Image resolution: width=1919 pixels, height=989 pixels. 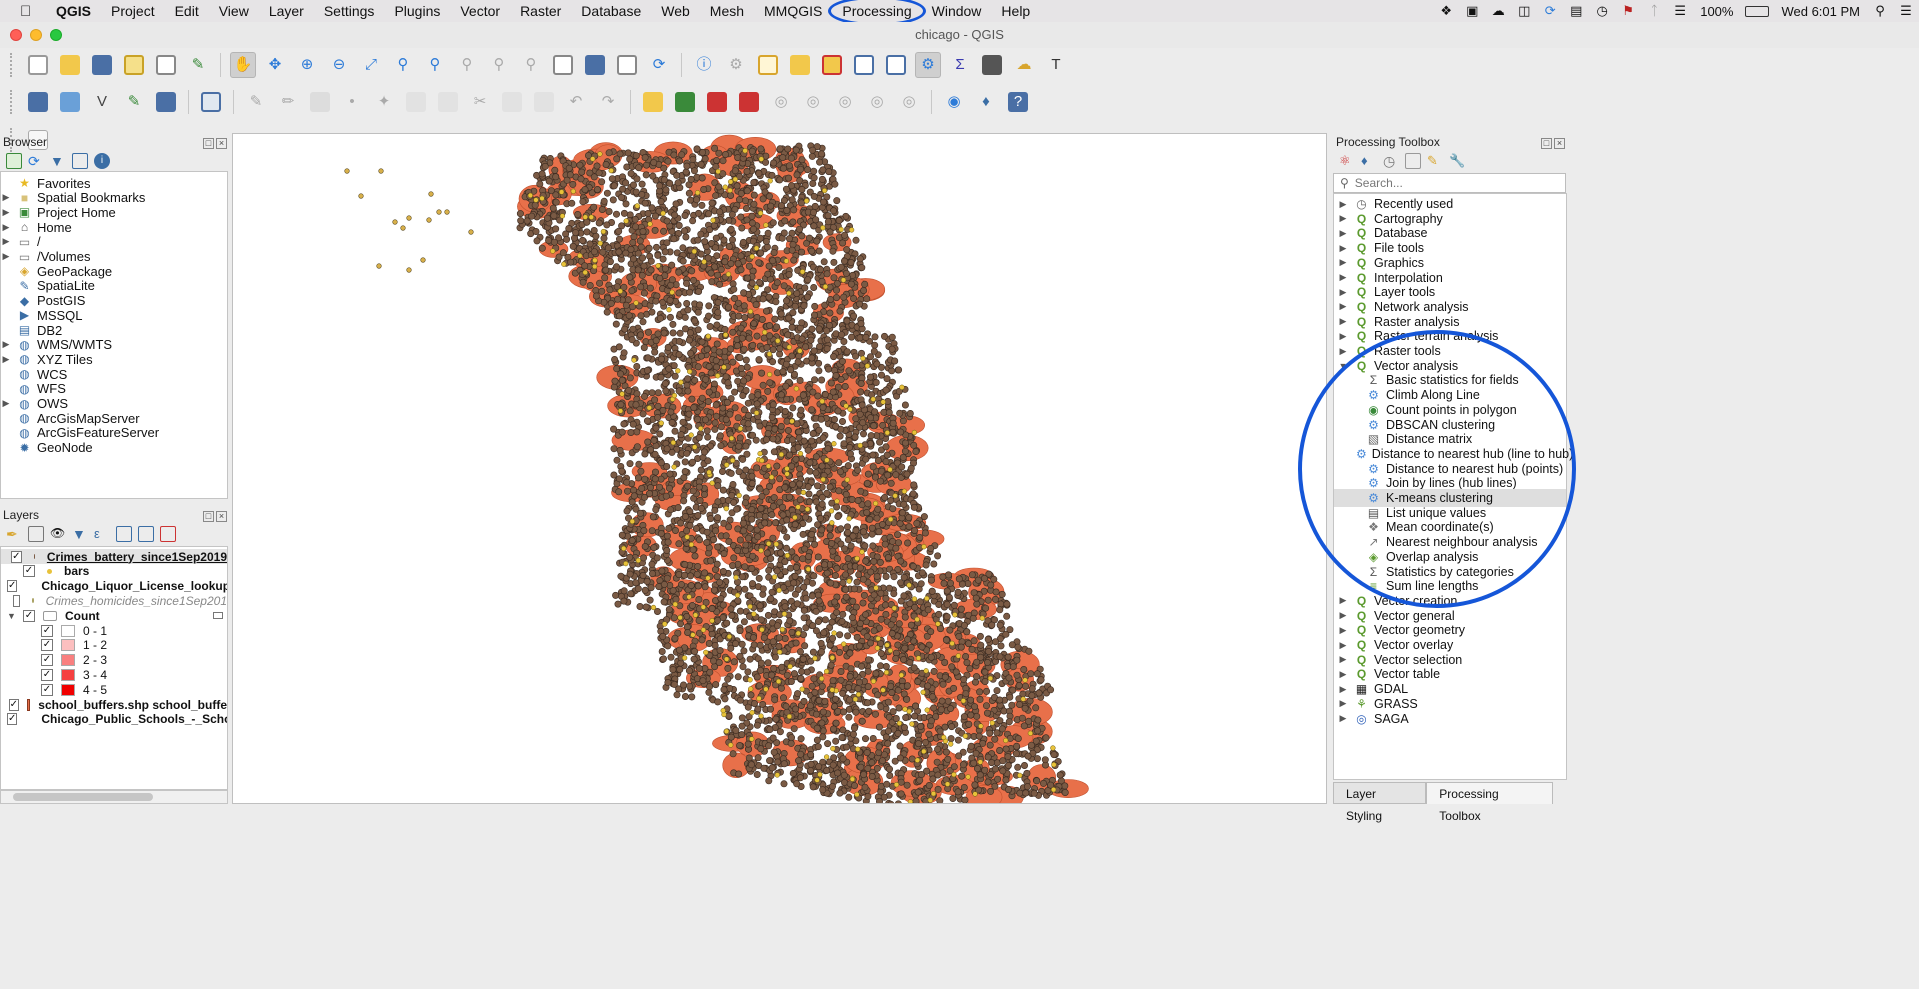 I want to click on notification-center-icon: ☰, so click(x=1906, y=11).